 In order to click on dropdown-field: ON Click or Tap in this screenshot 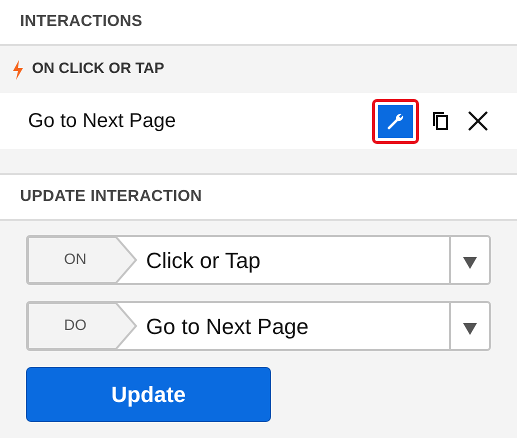, I will do `click(258, 260)`.